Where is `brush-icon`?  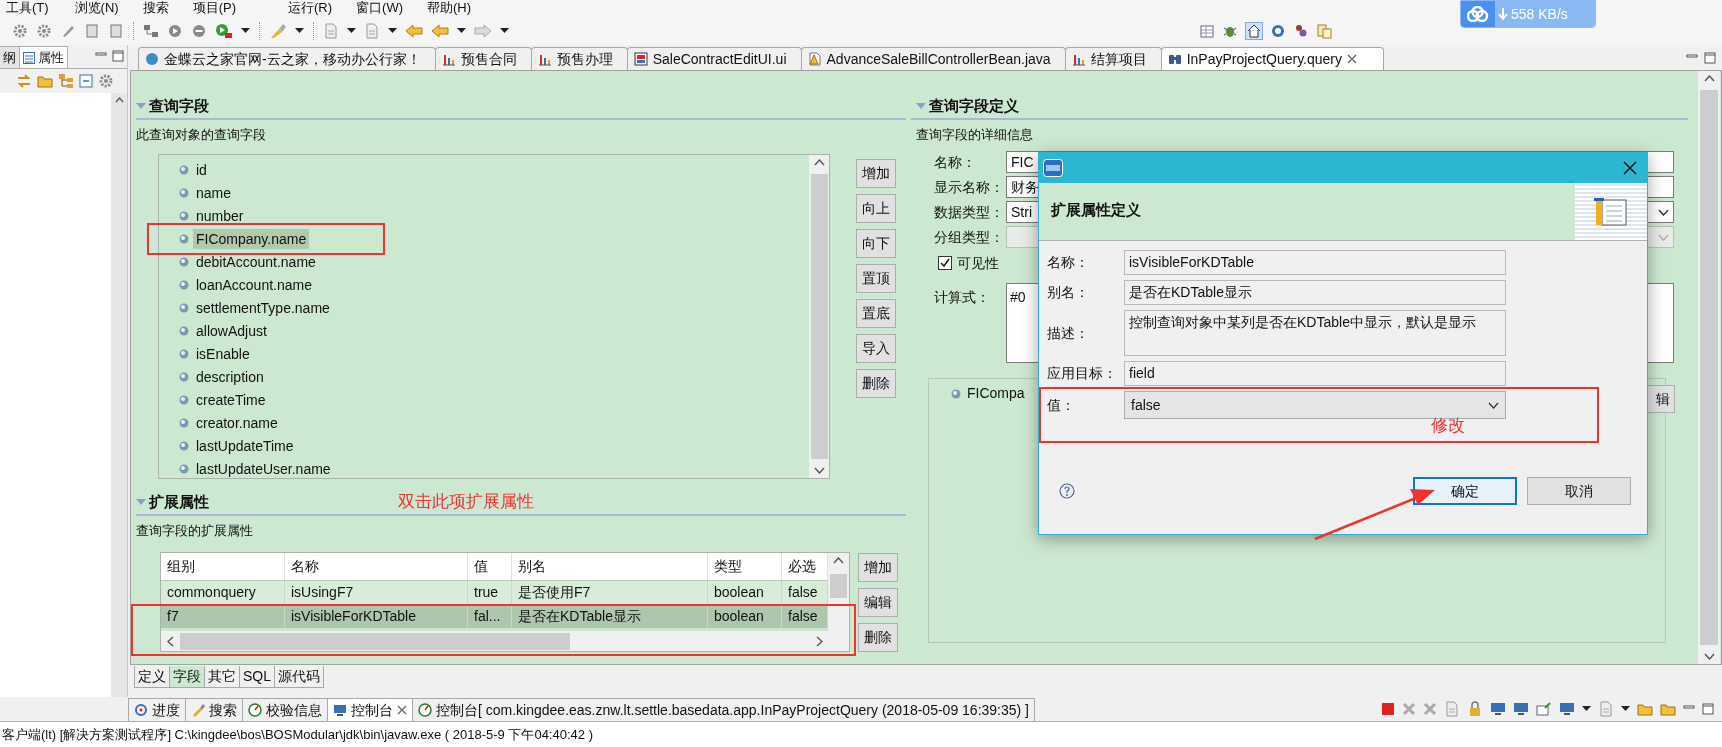
brush-icon is located at coordinates (278, 30).